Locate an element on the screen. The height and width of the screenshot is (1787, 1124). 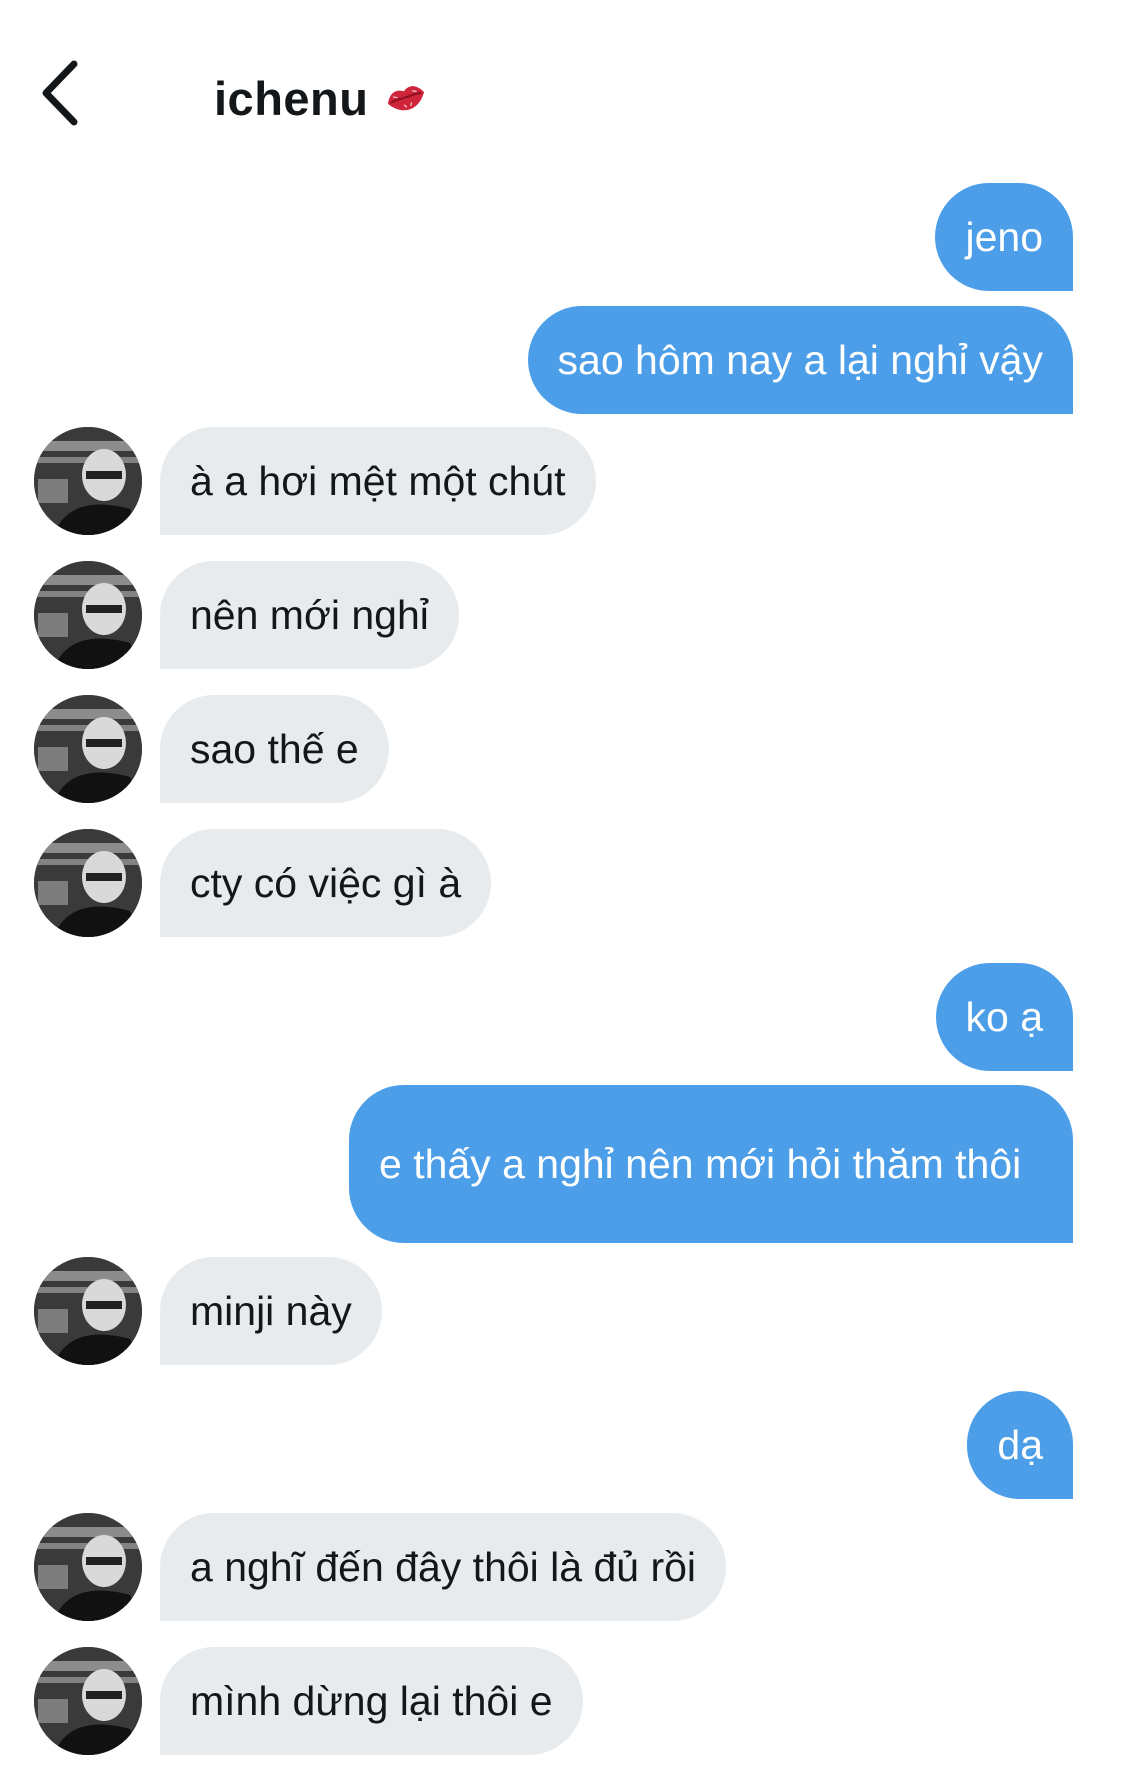
message-bubble: mình dừng lại thôi e is located at coordinates (371, 1701).